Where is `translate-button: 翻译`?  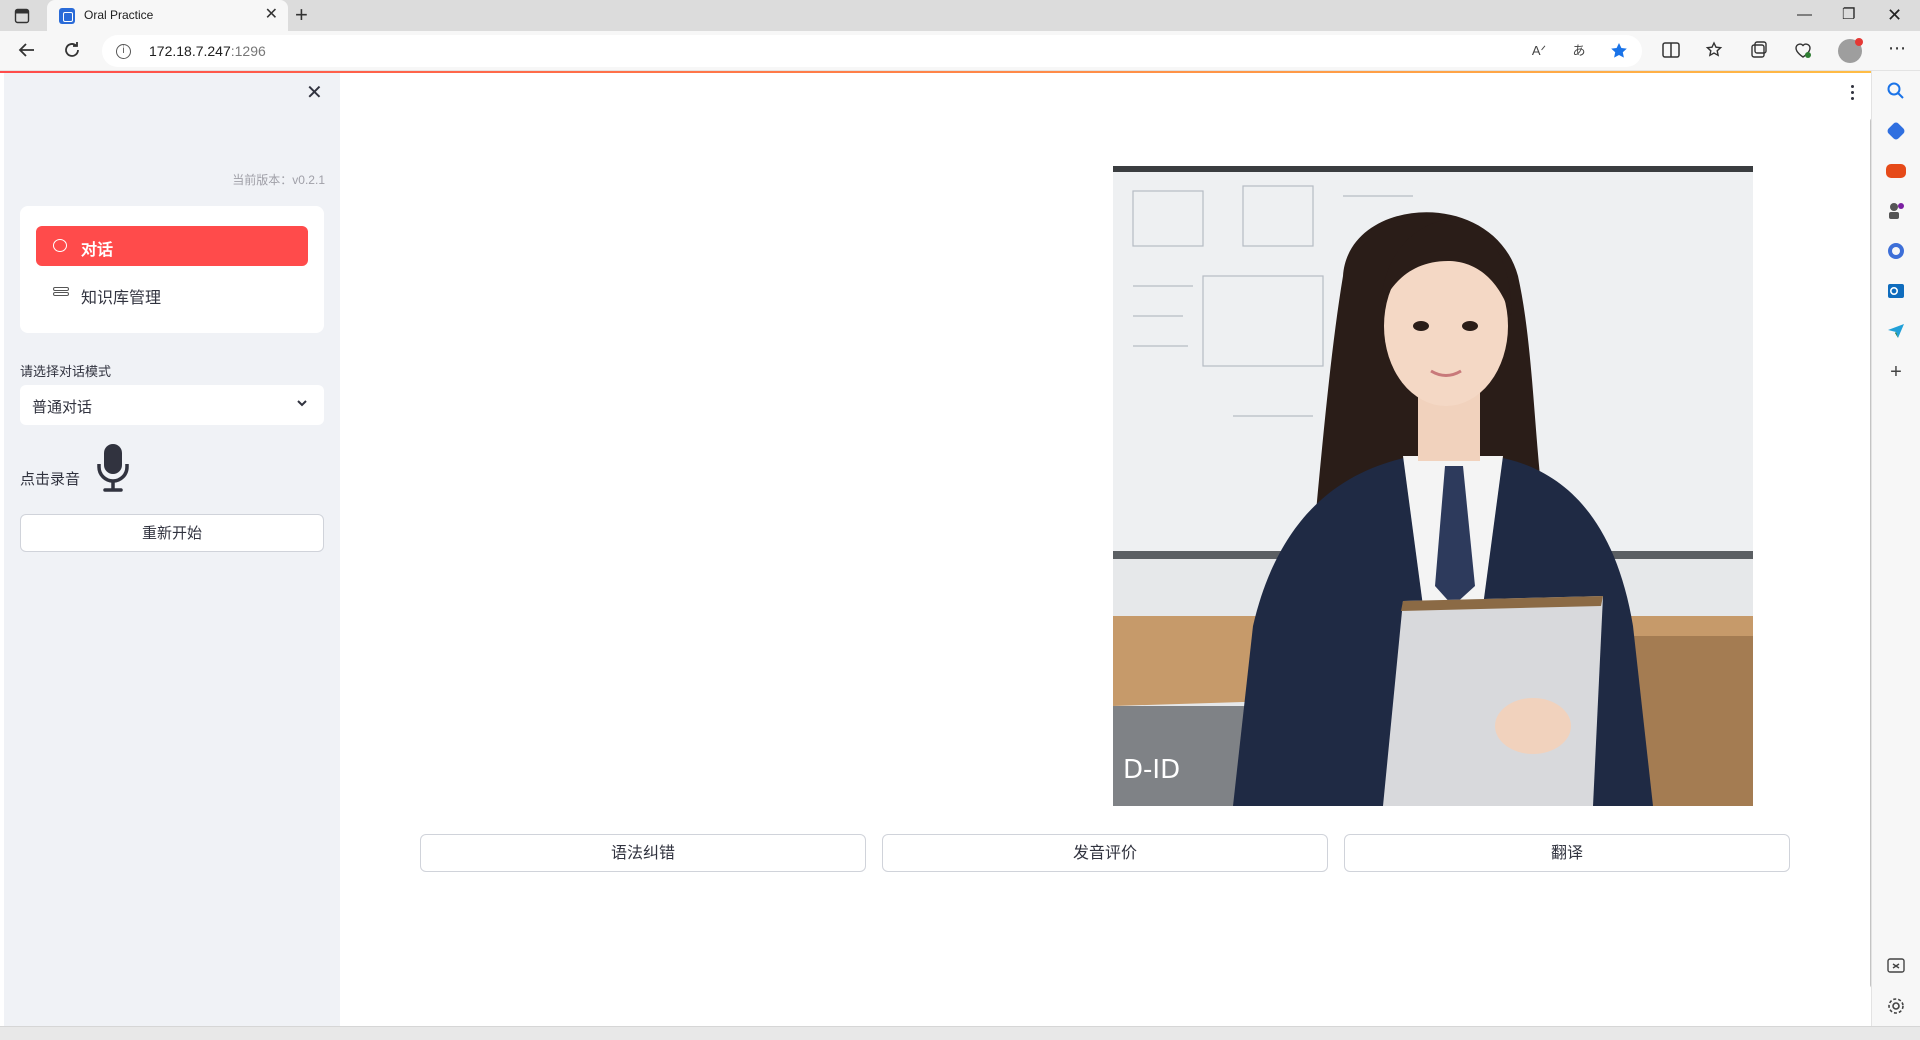 translate-button: 翻译 is located at coordinates (1567, 853).